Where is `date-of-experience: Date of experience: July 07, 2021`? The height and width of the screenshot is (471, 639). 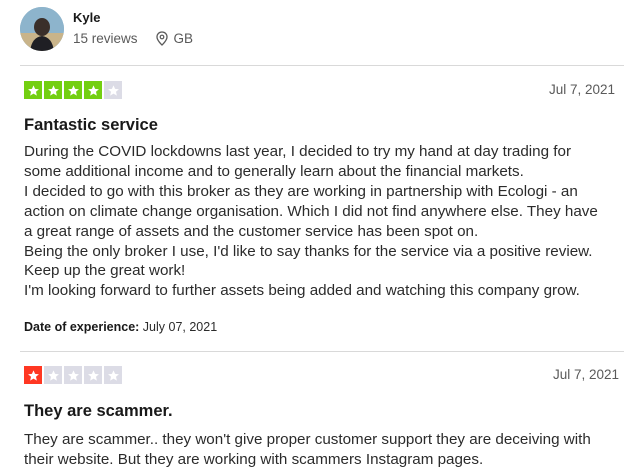
date-of-experience: Date of experience: July 07, 2021 is located at coordinates (120, 327).